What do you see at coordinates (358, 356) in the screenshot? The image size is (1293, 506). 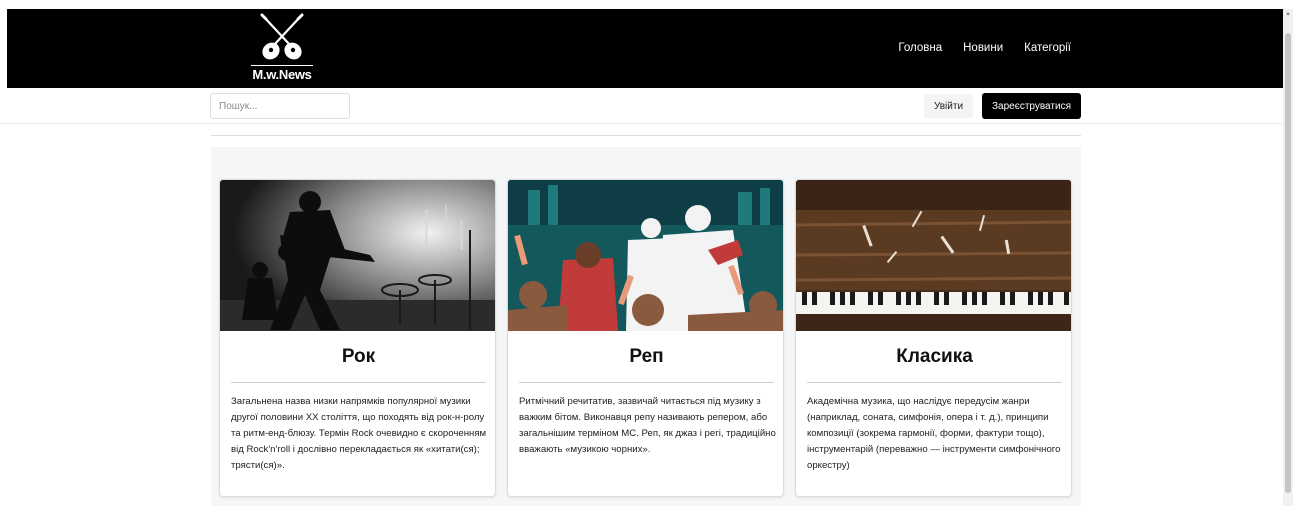 I see `card-title-rock: Рок` at bounding box center [358, 356].